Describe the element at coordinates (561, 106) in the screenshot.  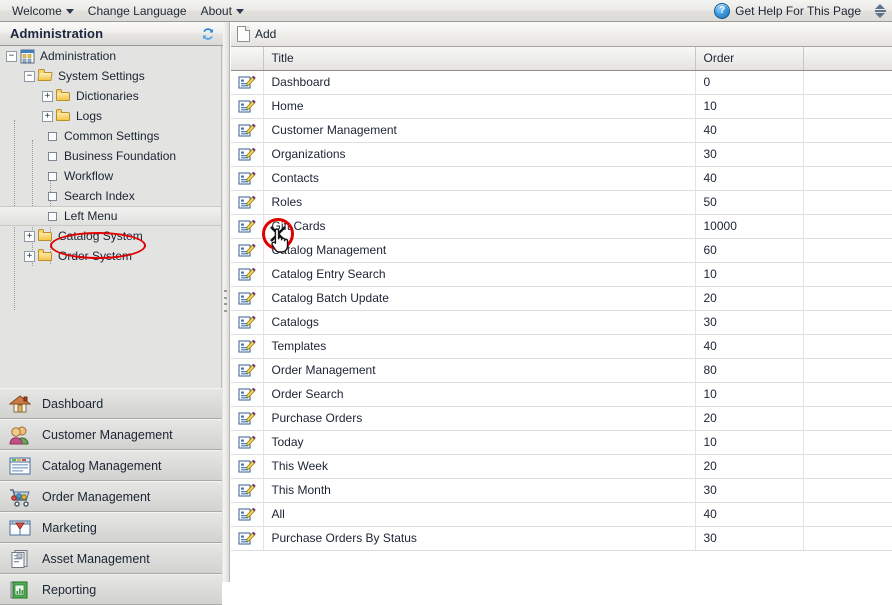
I see `table-row: Home 10` at that location.